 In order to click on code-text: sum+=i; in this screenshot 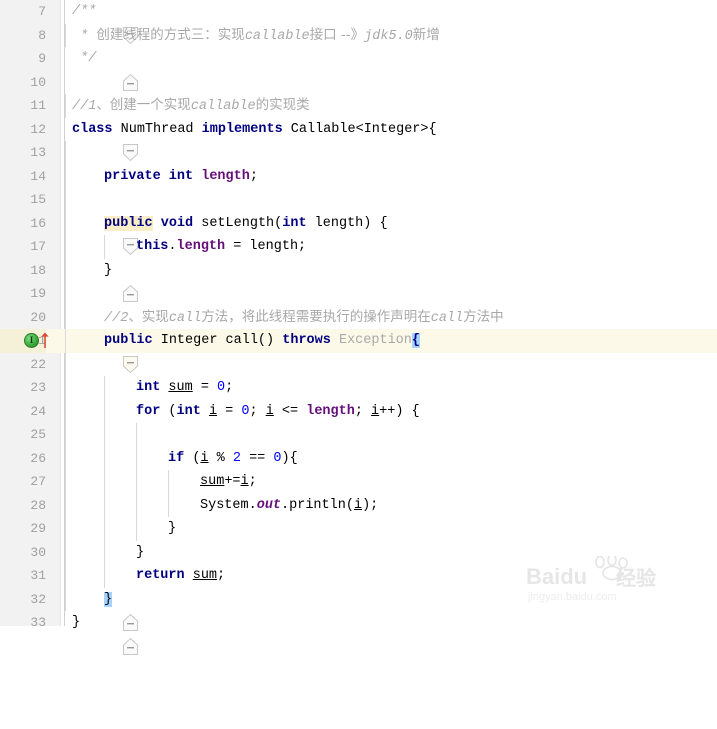, I will do `click(228, 481)`.